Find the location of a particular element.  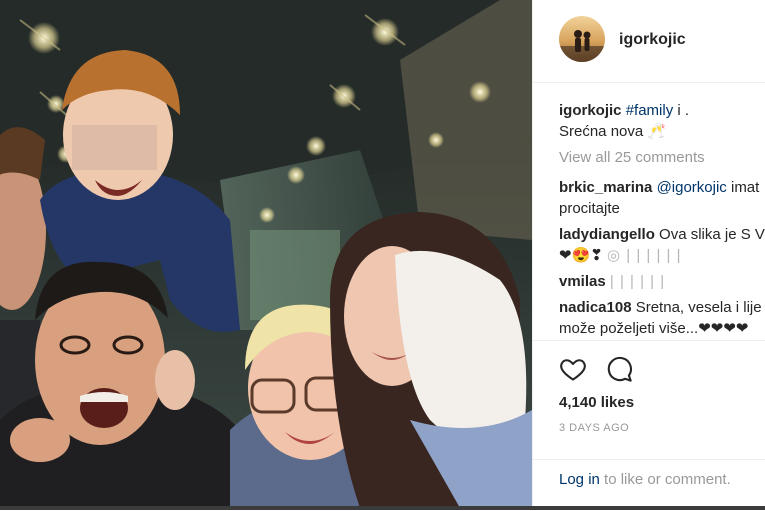

heart-icon is located at coordinates (573, 370).